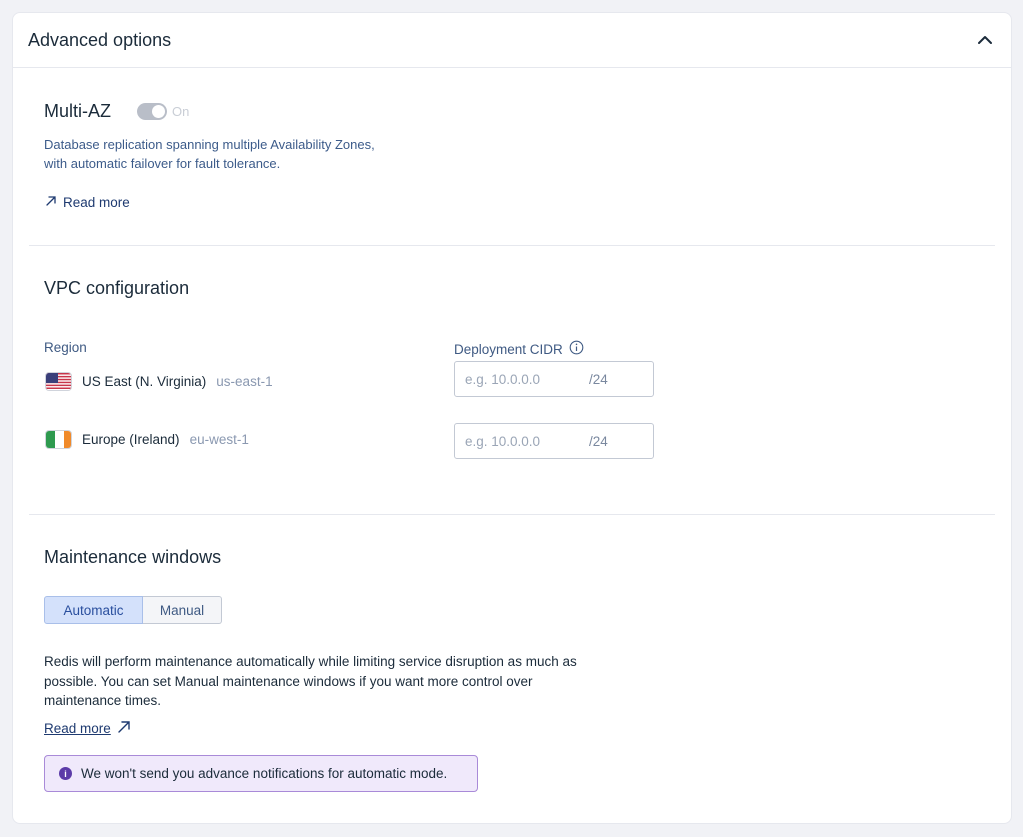 The image size is (1023, 837). I want to click on us-flag-icon, so click(58, 381).